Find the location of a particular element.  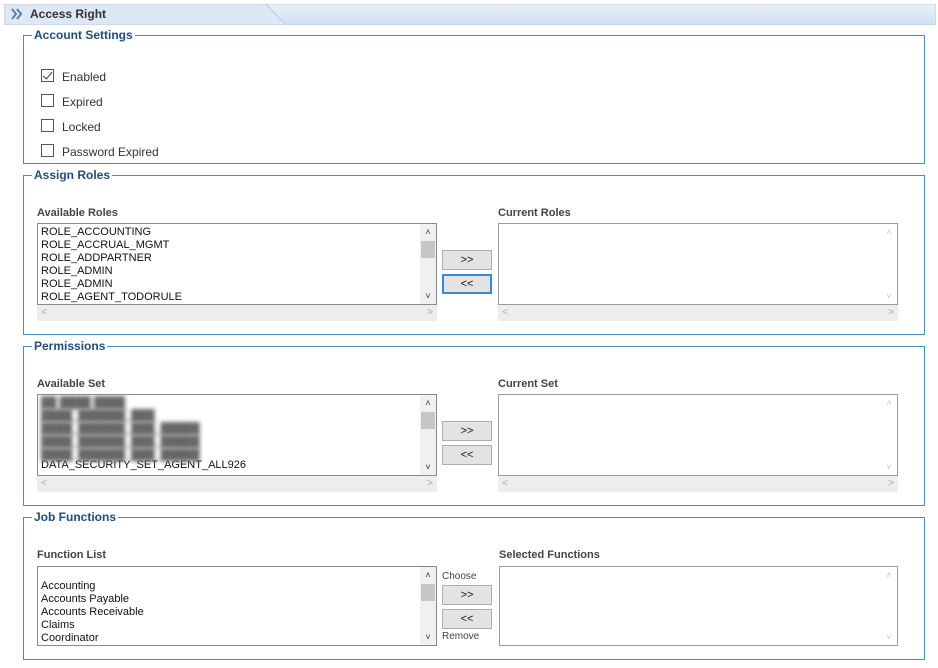

choose-label: Choose is located at coordinates (459, 576).